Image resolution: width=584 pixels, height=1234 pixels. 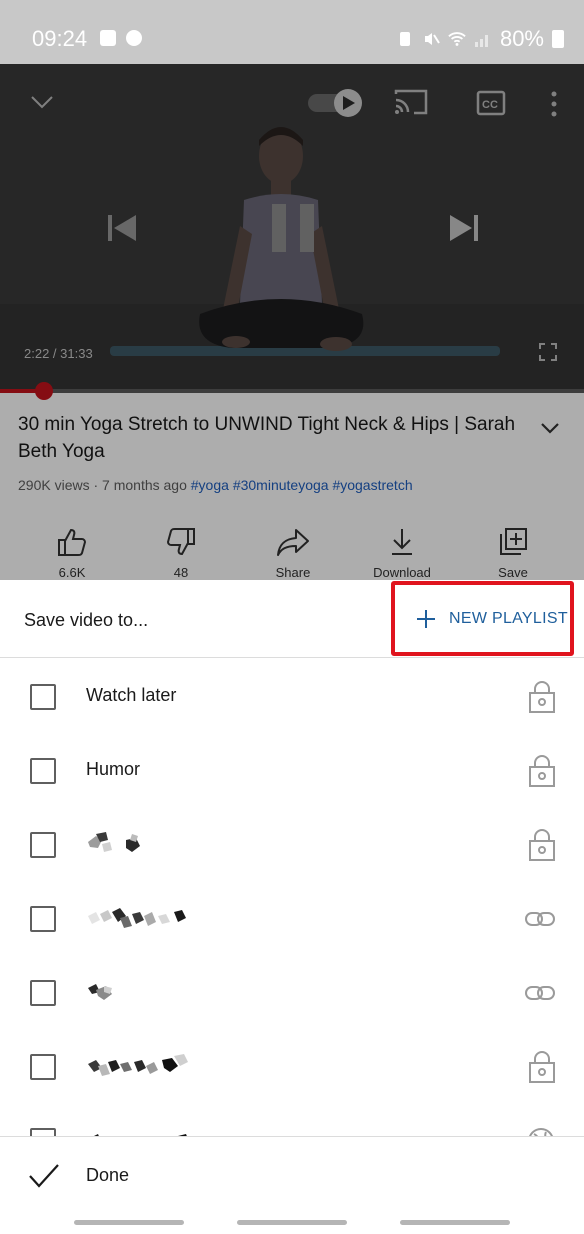 What do you see at coordinates (426, 618) in the screenshot?
I see `plus-icon` at bounding box center [426, 618].